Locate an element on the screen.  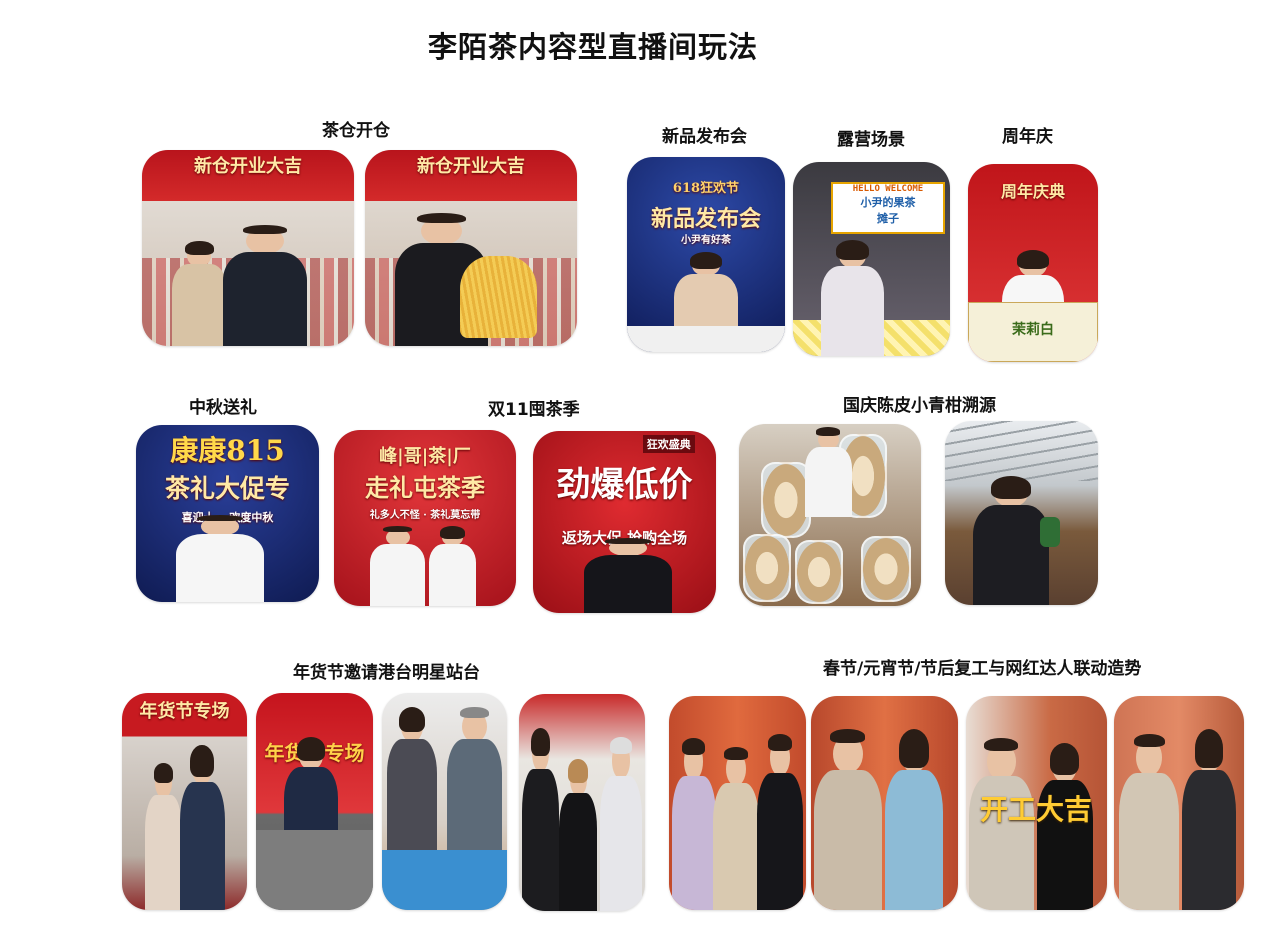
fengge-tag-text: 礼多人不怪 · 茶礼莫忘带 is located at coordinates (425, 515).